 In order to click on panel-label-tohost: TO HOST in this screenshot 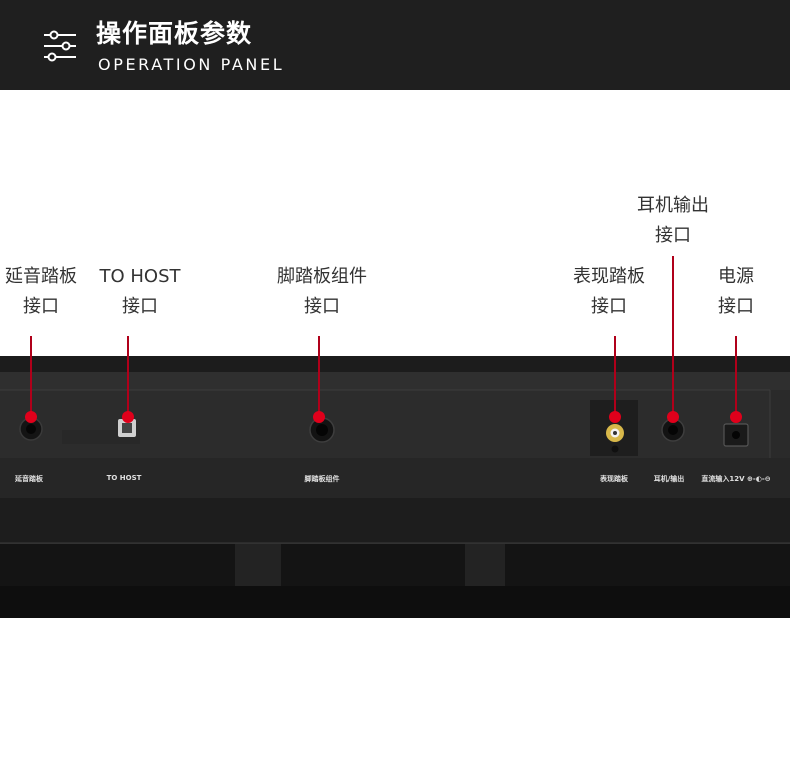, I will do `click(124, 478)`.